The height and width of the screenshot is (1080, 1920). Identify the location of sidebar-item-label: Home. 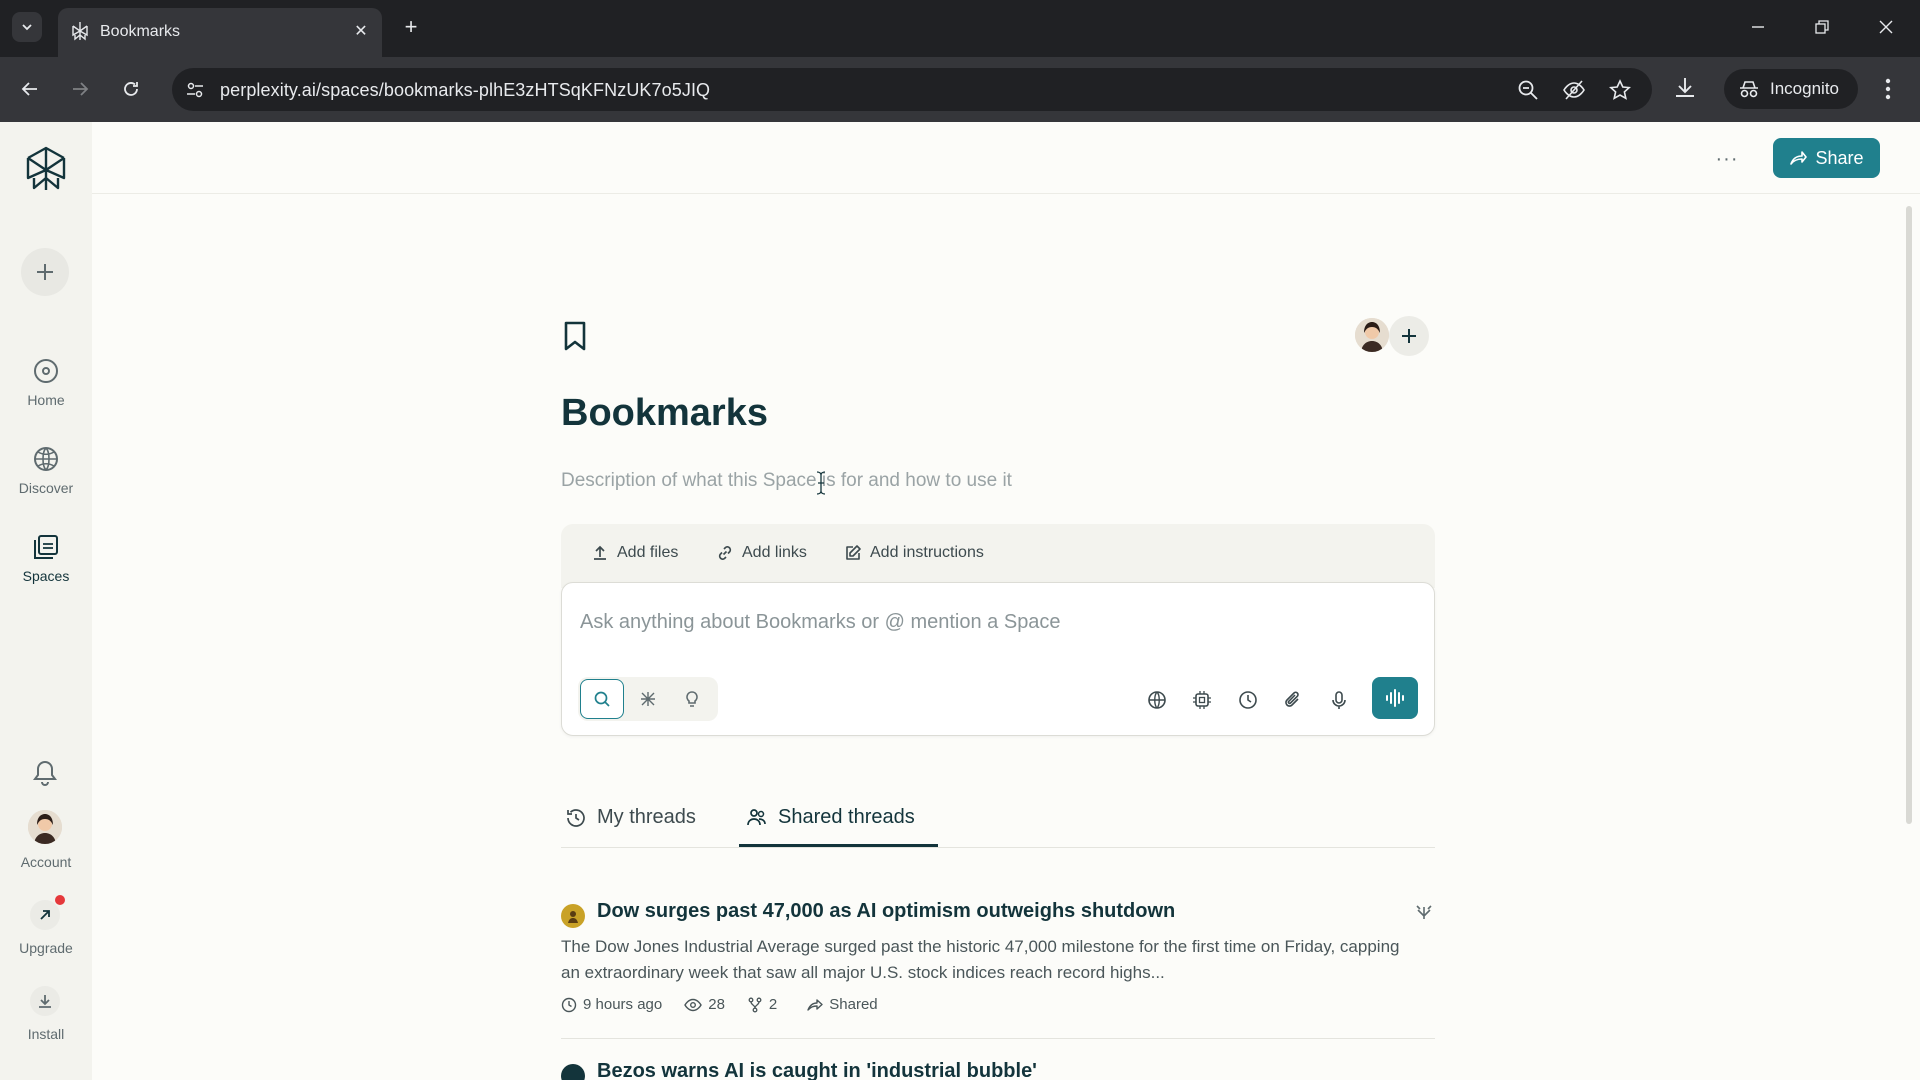
(46, 400).